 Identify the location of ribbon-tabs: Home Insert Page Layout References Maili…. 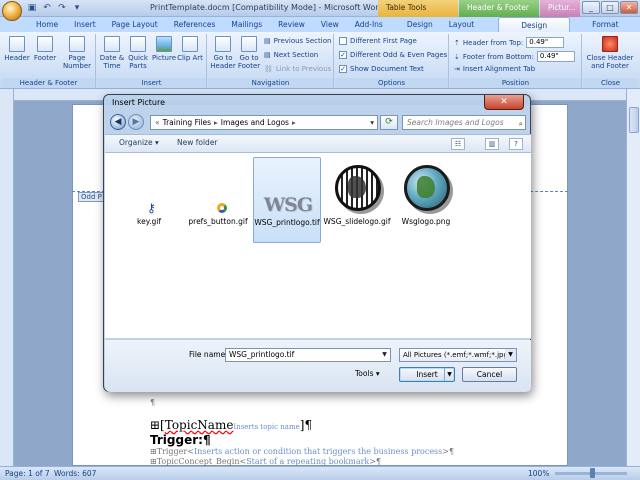
(320, 24).